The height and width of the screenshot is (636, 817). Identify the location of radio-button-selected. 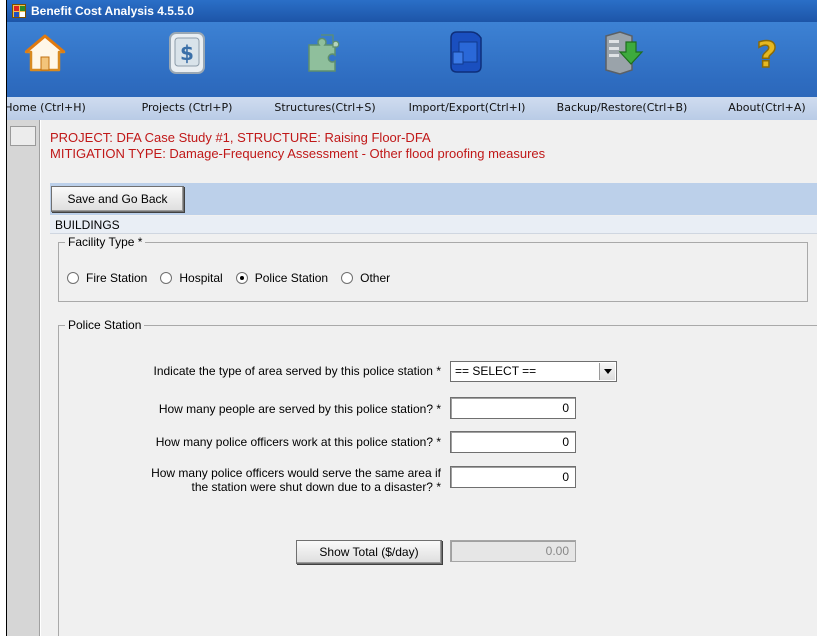
(241, 278).